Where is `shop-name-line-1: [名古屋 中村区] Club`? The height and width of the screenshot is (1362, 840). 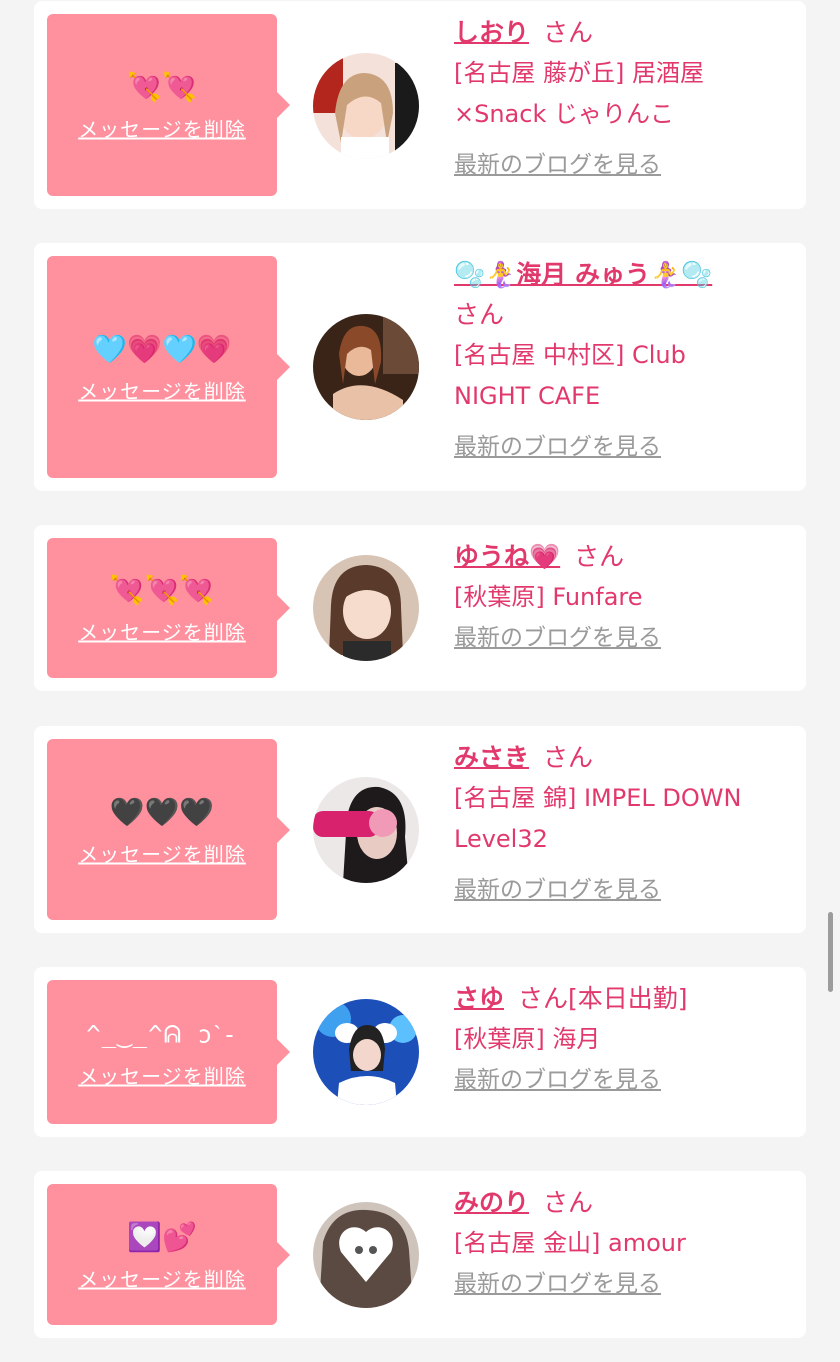
shop-name-line-1: [名古屋 中村区] Club is located at coordinates (570, 355).